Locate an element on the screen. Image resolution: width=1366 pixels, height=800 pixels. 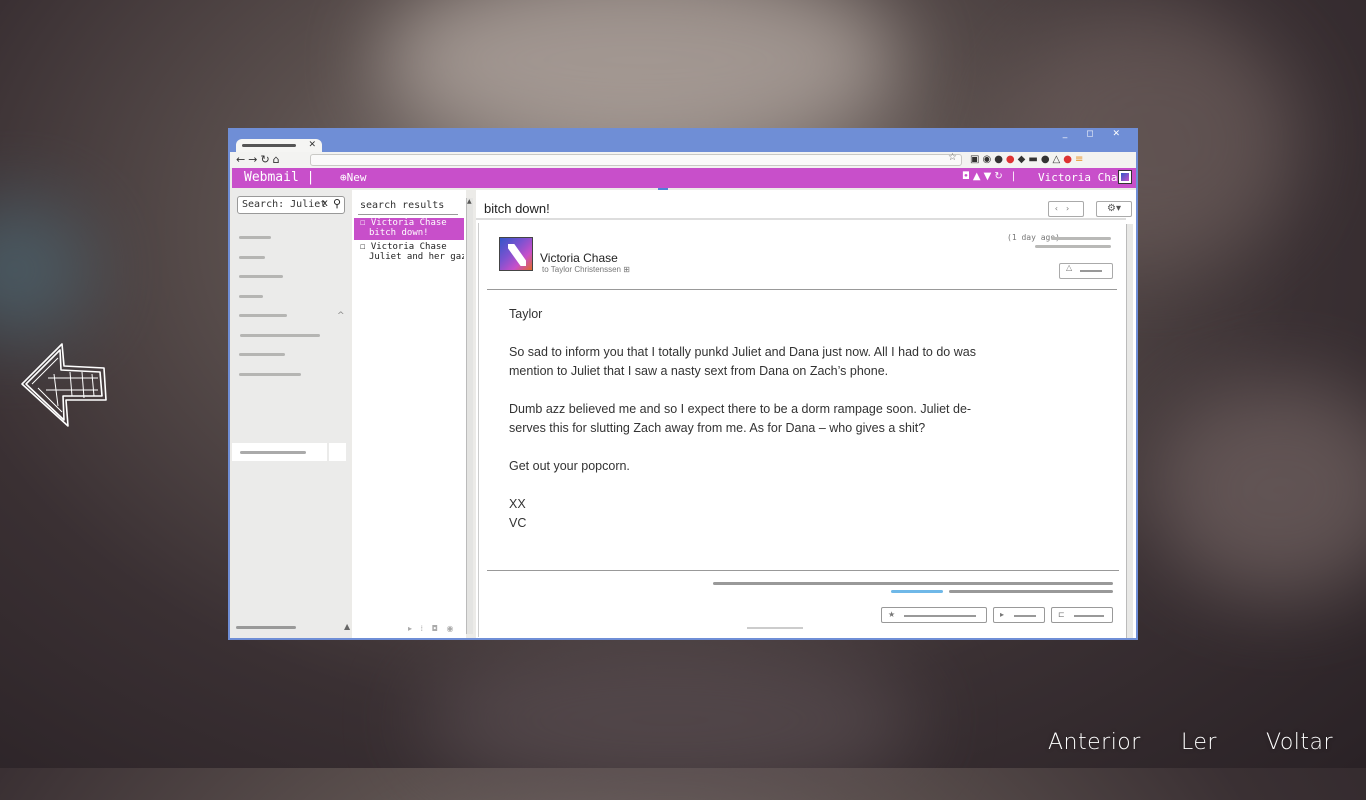
sender-avatar is located at coordinates (516, 254).